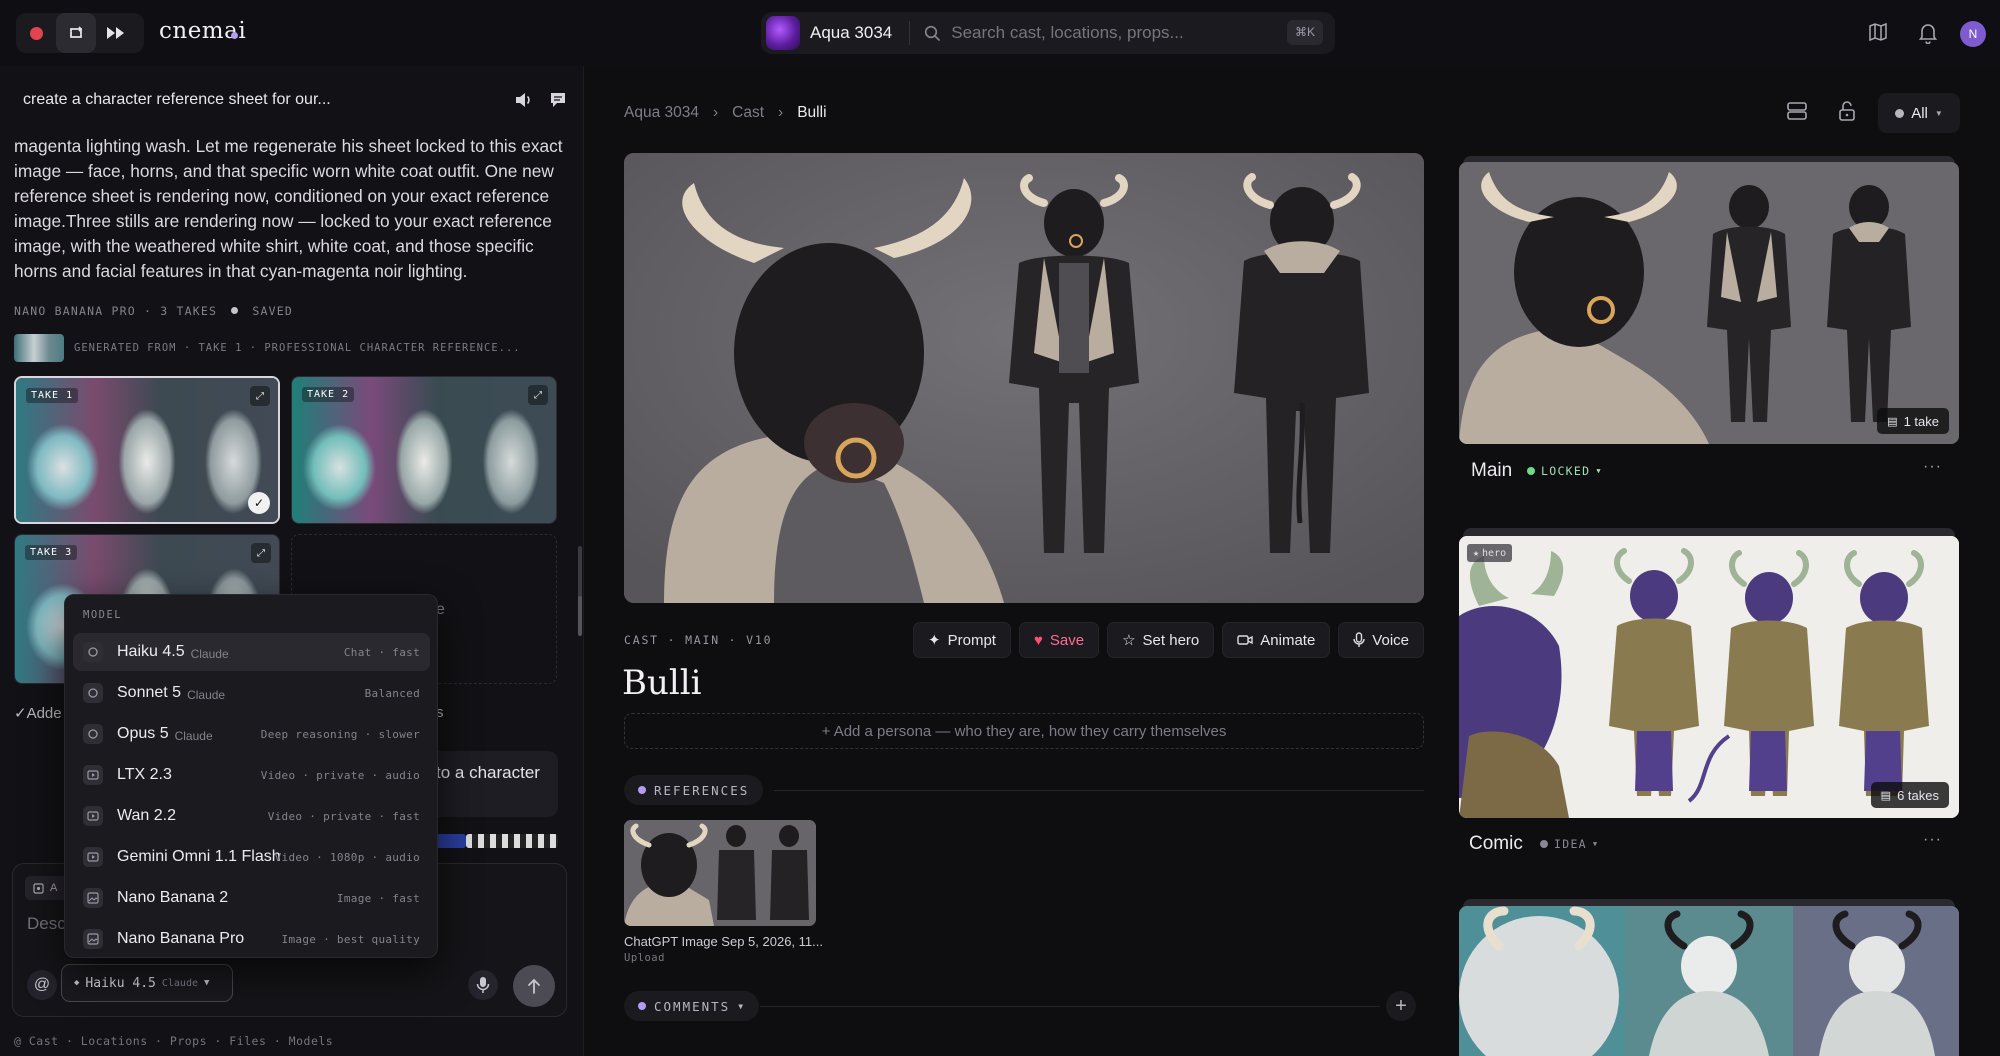 The height and width of the screenshot is (1056, 2000). What do you see at coordinates (343, 816) in the screenshot?
I see `model-tags: Video · private · fast` at bounding box center [343, 816].